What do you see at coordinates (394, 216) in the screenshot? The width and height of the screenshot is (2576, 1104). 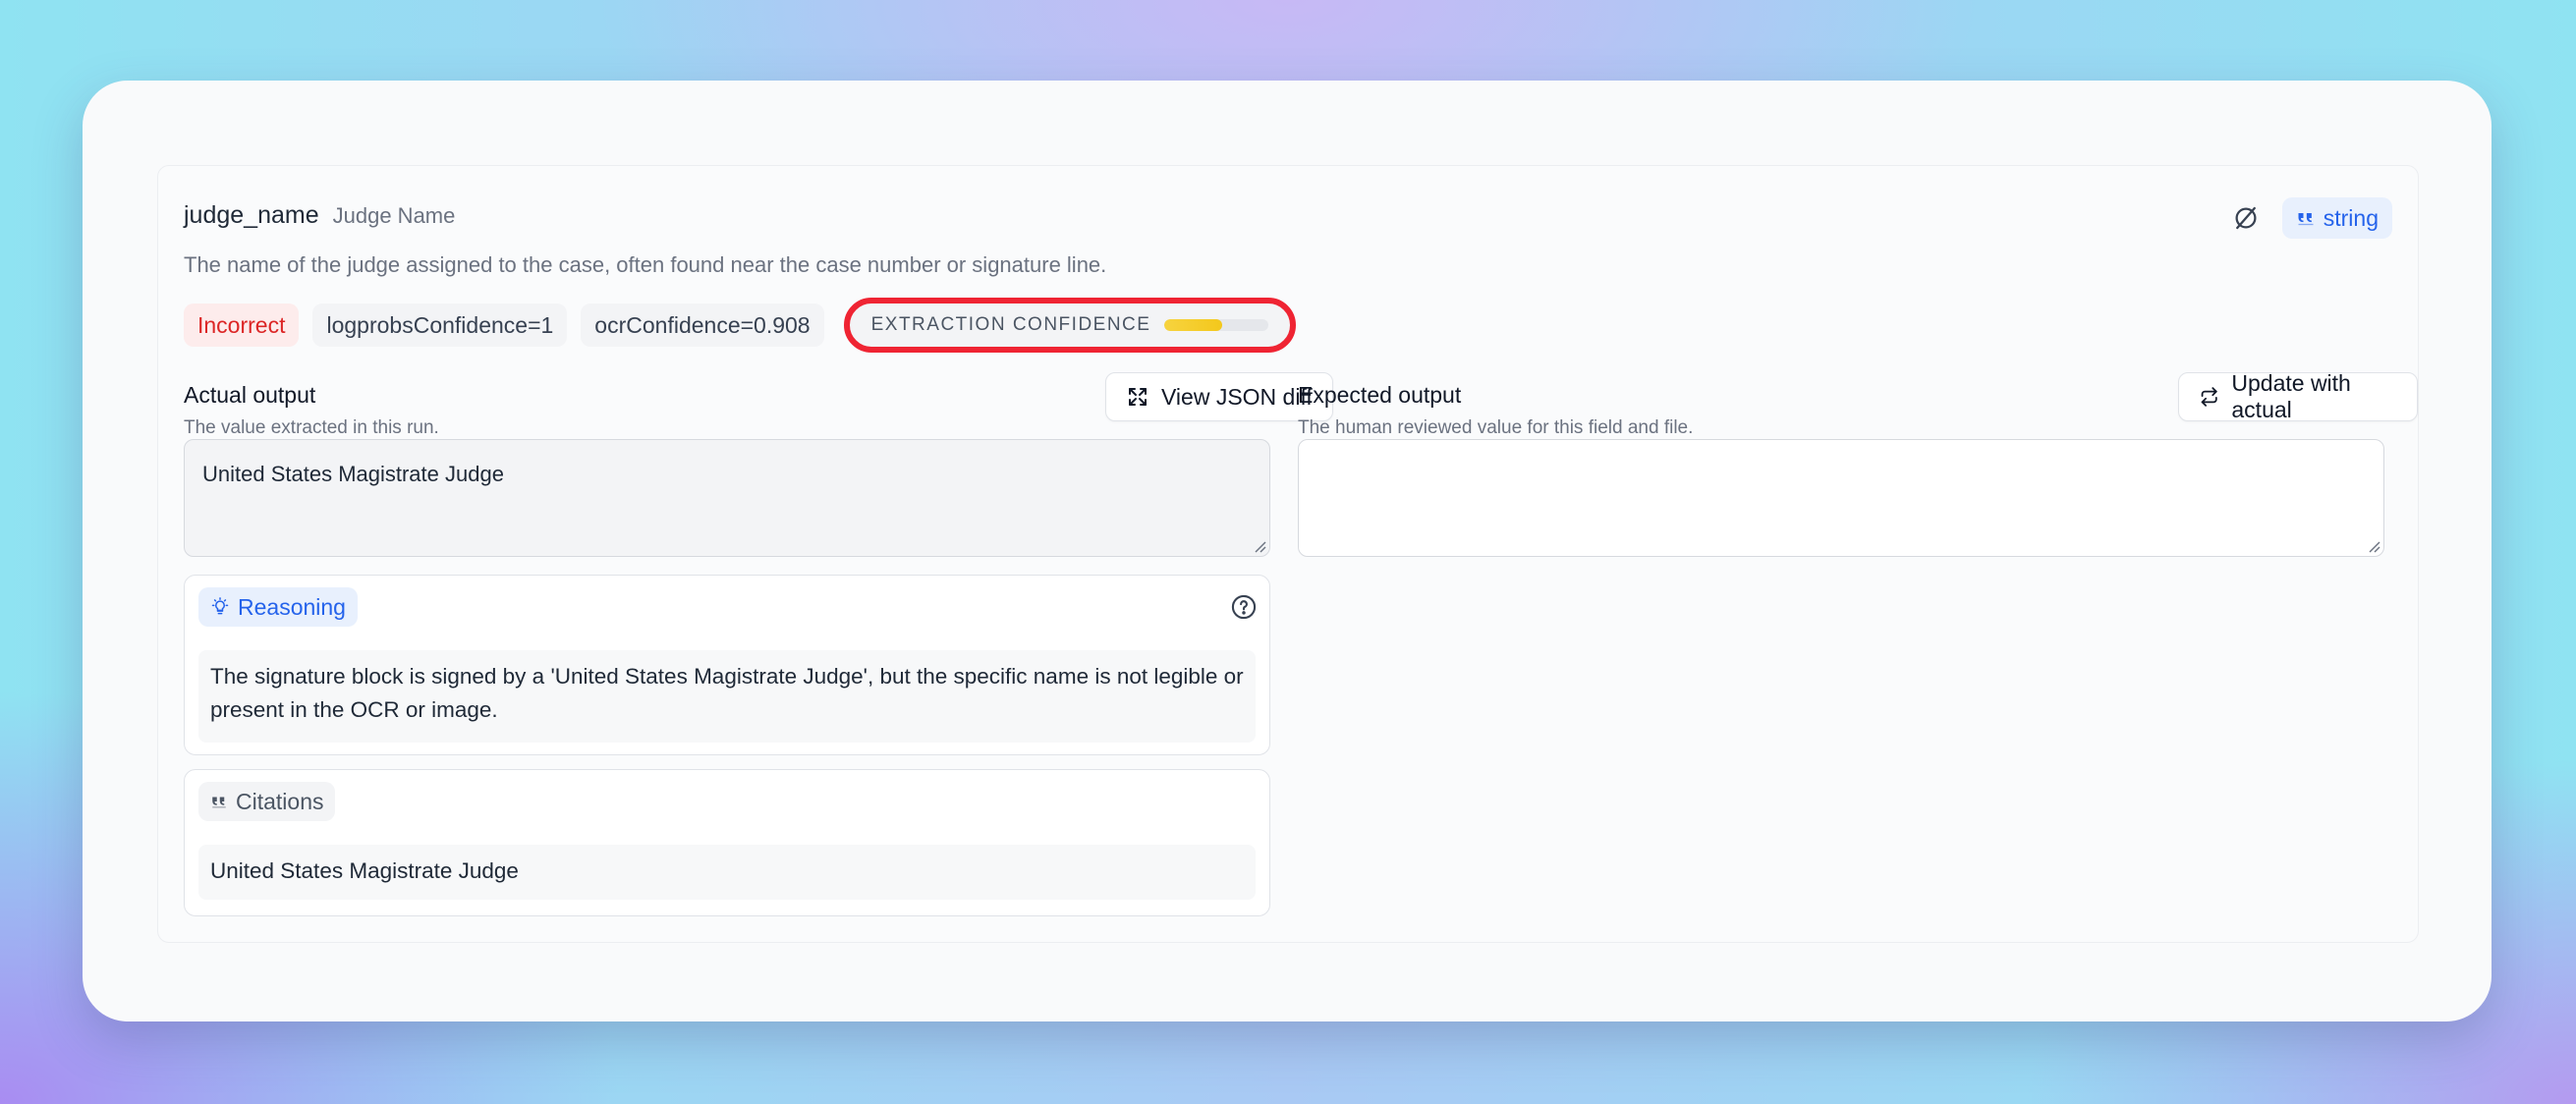 I see `field-label: Judge Name` at bounding box center [394, 216].